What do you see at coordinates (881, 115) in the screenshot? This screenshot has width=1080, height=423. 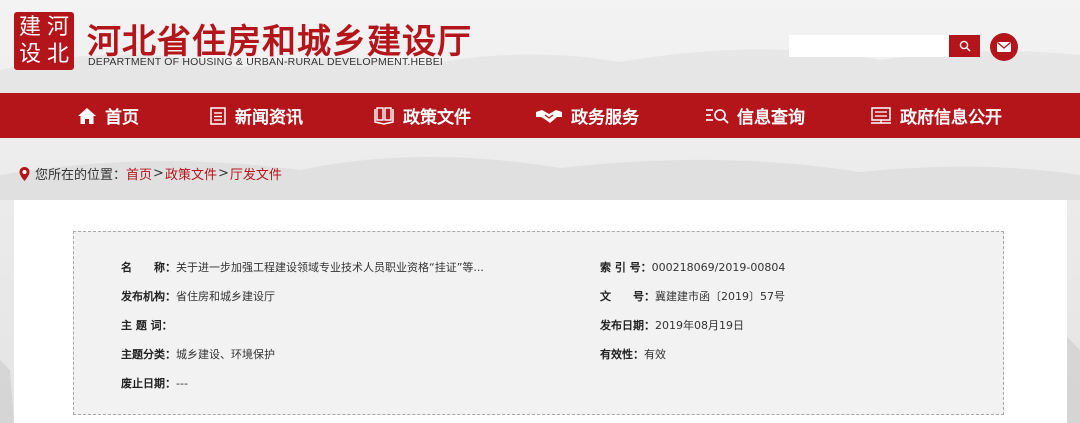 I see `board-icon` at bounding box center [881, 115].